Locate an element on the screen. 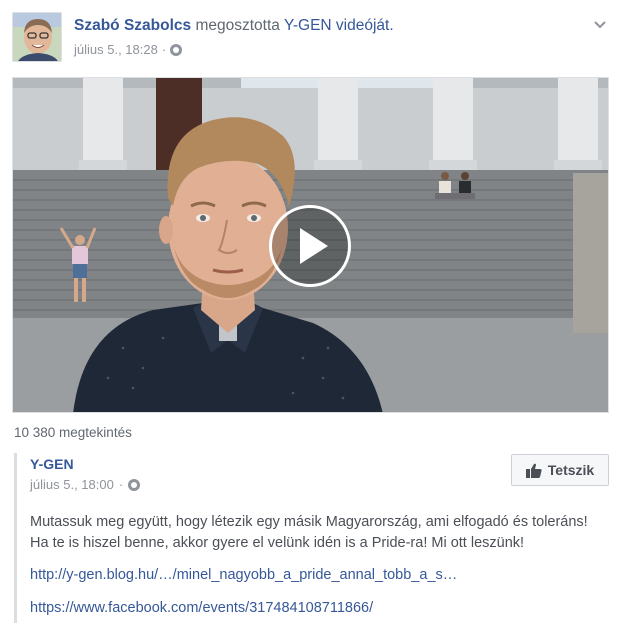 The height and width of the screenshot is (635, 621). like-page-button: Tetszik is located at coordinates (560, 470).